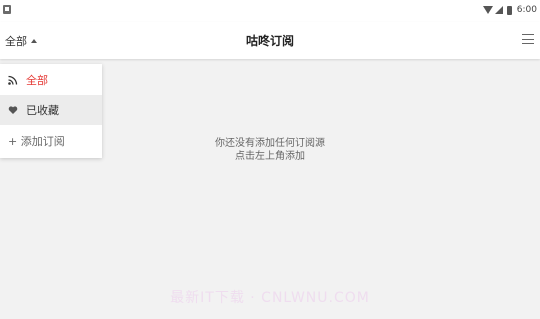  What do you see at coordinates (270, 11) in the screenshot?
I see `status-bar: 6:00` at bounding box center [270, 11].